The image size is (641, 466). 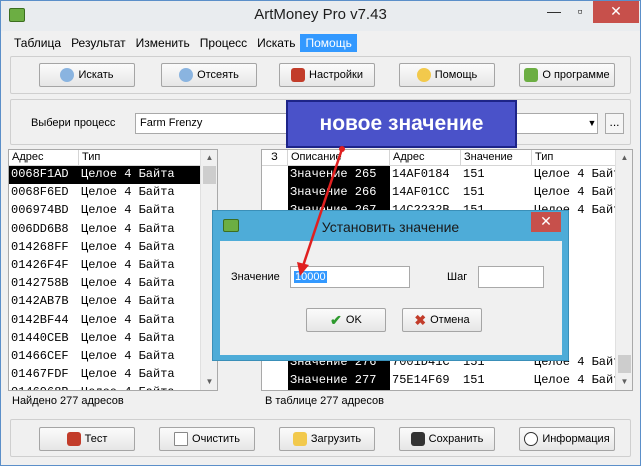 What do you see at coordinates (401, 124) in the screenshot?
I see `annotation-callout: новое значение` at bounding box center [401, 124].